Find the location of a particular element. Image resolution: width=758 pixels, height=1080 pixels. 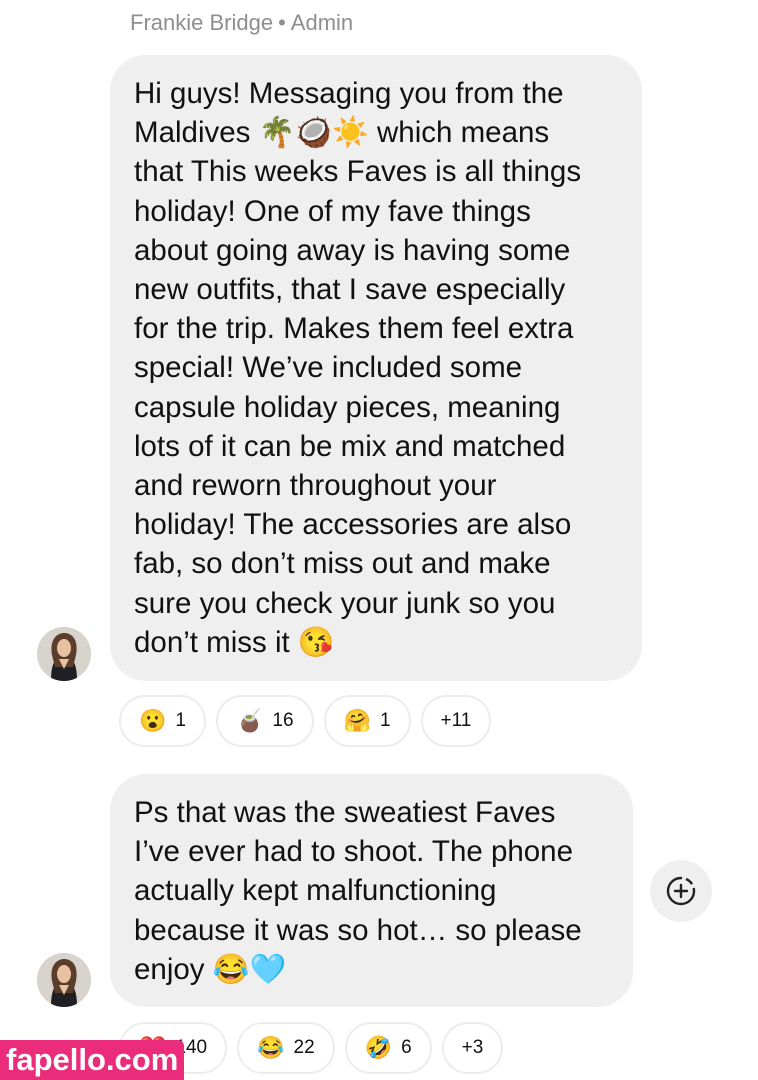

sender-header: Frankie Bridge • Admin is located at coordinates (241, 23).